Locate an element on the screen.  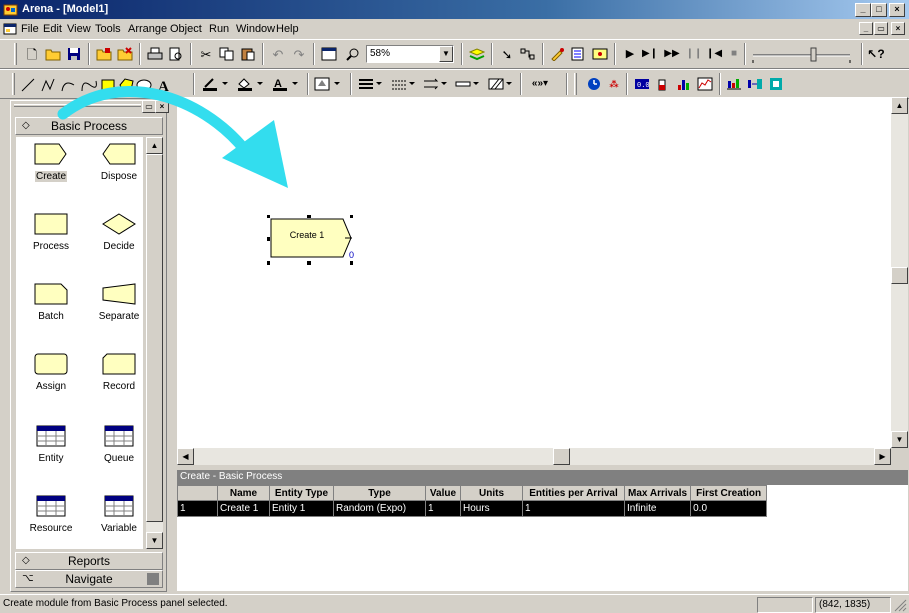
open-icon is located at coordinates (53, 54).